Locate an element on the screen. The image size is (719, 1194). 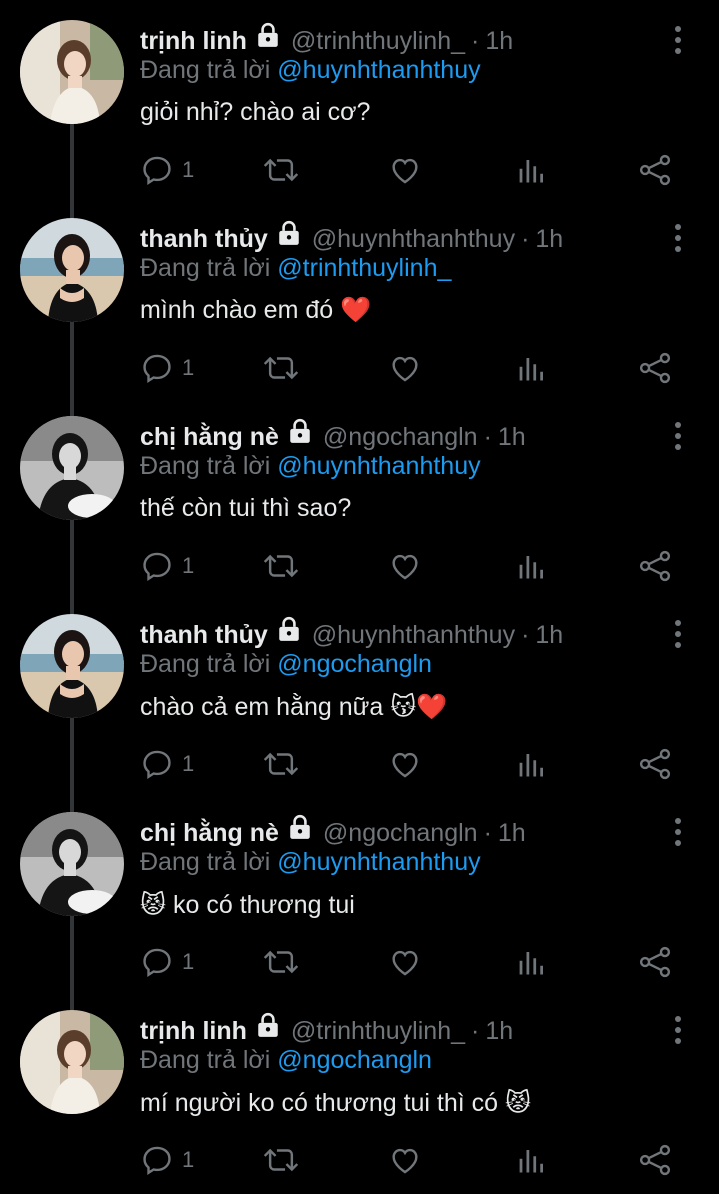
replying-to-mention: @trinhthuylinh_ is located at coordinates (364, 268).